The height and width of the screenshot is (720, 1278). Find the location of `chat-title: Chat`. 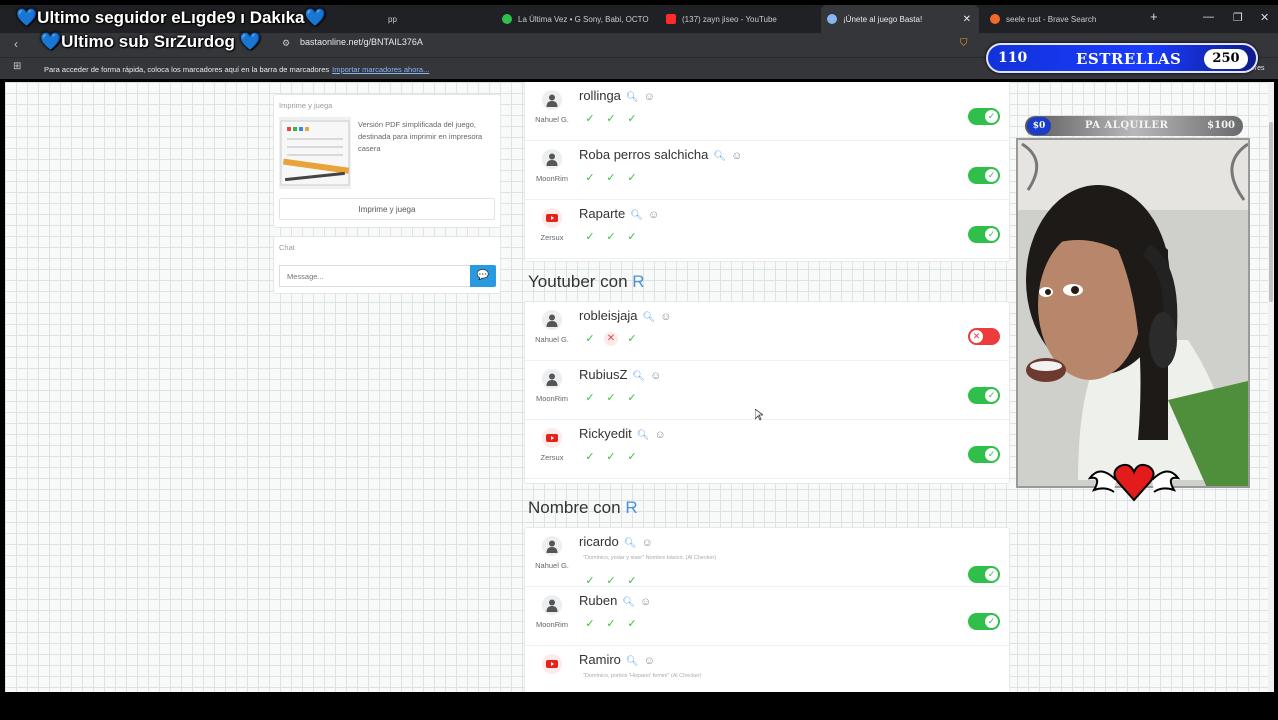

chat-title: Chat is located at coordinates (287, 247).